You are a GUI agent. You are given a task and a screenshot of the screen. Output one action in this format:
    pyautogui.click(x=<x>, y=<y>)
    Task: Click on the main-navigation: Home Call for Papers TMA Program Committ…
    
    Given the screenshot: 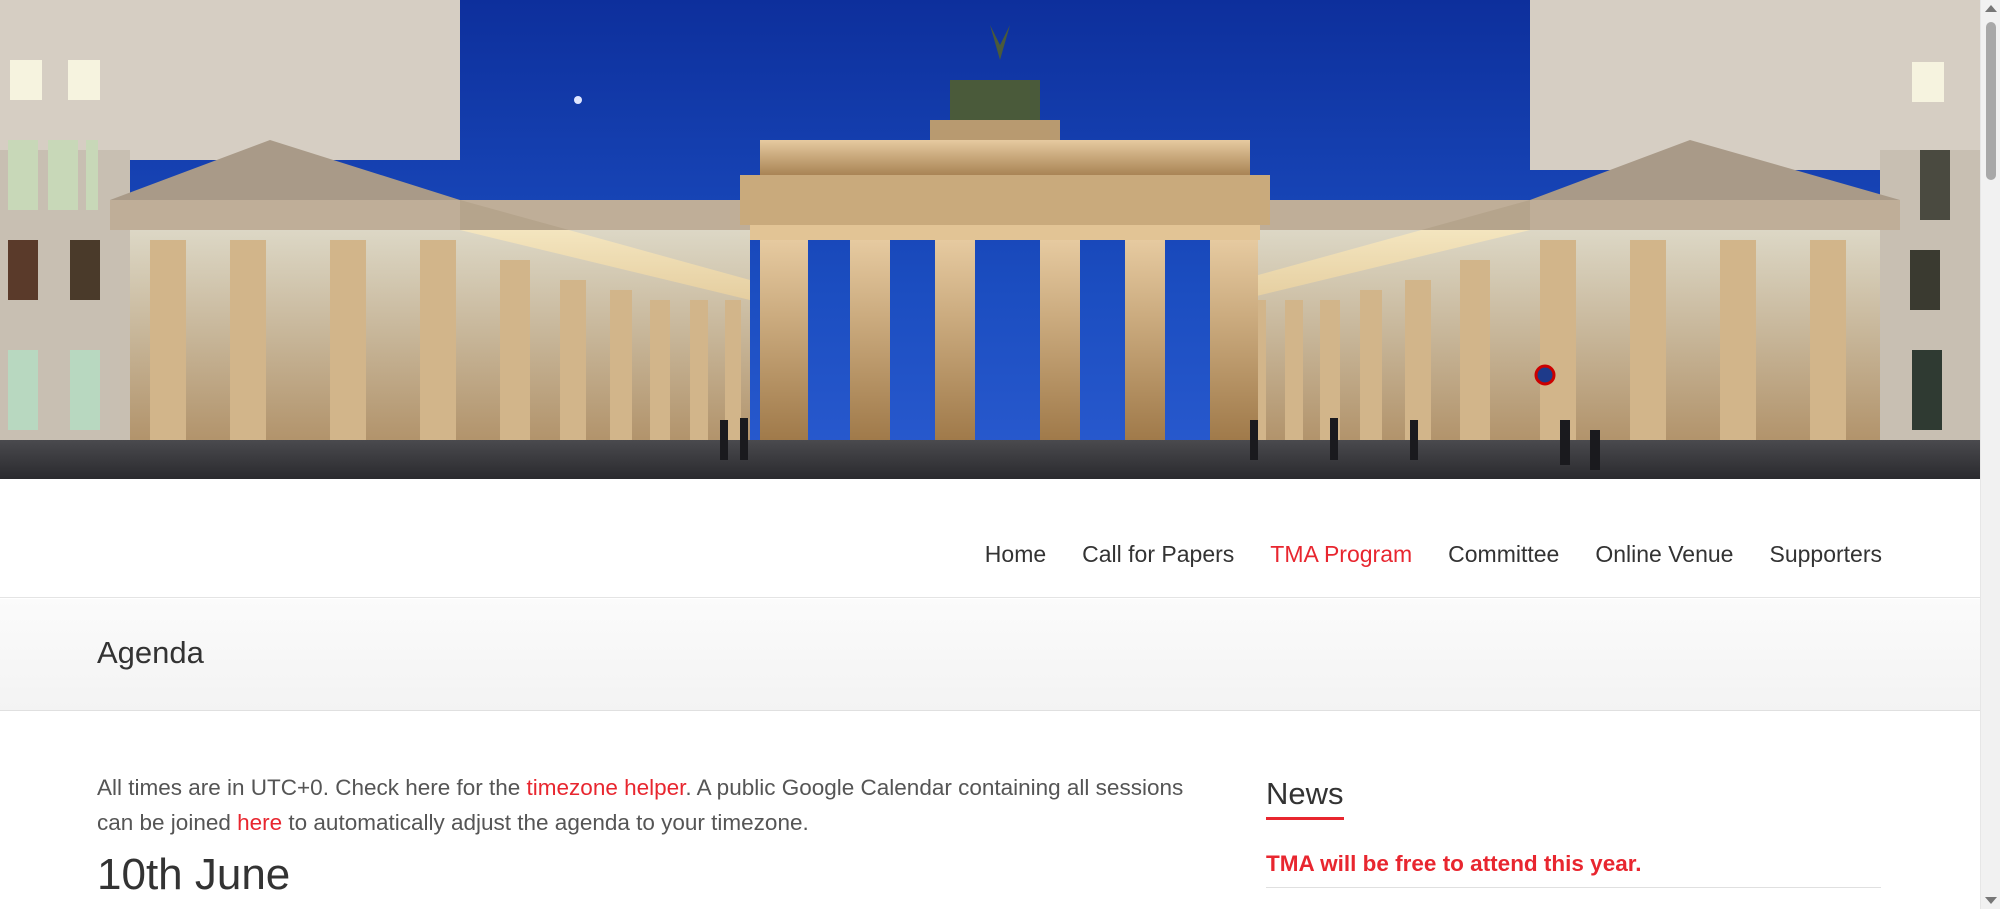 What is the action you would take?
    pyautogui.click(x=990, y=538)
    